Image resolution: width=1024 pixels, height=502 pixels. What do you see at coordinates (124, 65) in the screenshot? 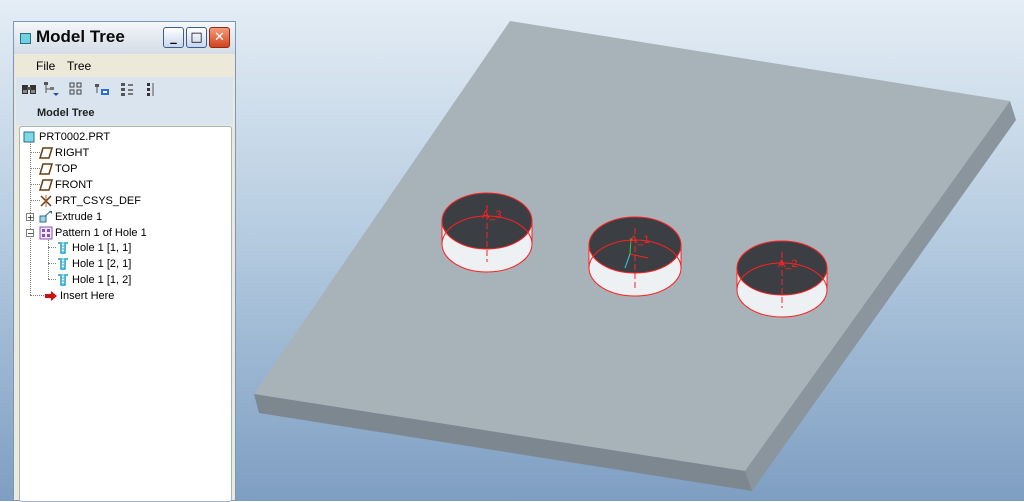
I see `menu-bar: File Tree` at bounding box center [124, 65].